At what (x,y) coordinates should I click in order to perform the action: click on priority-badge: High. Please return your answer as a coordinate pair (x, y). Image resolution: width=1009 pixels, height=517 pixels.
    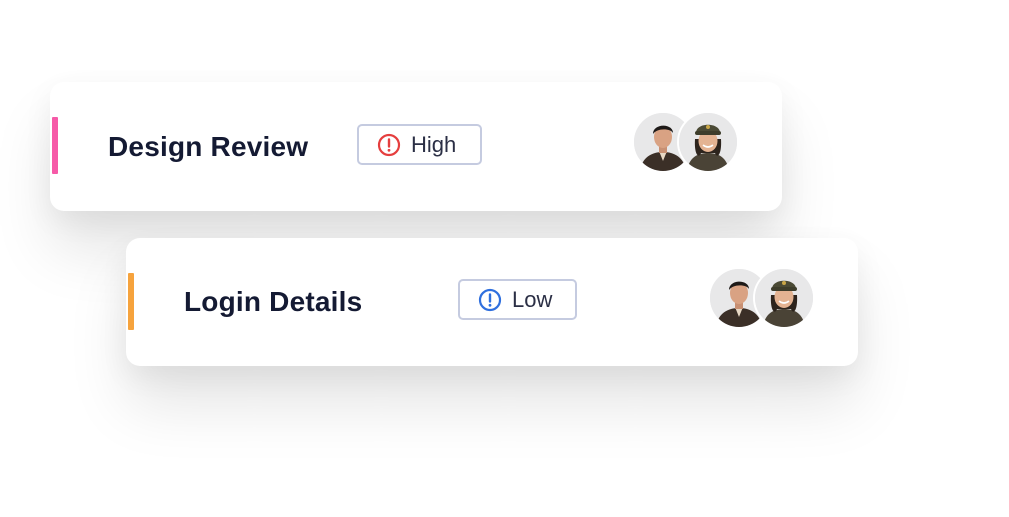
    Looking at the image, I should click on (419, 144).